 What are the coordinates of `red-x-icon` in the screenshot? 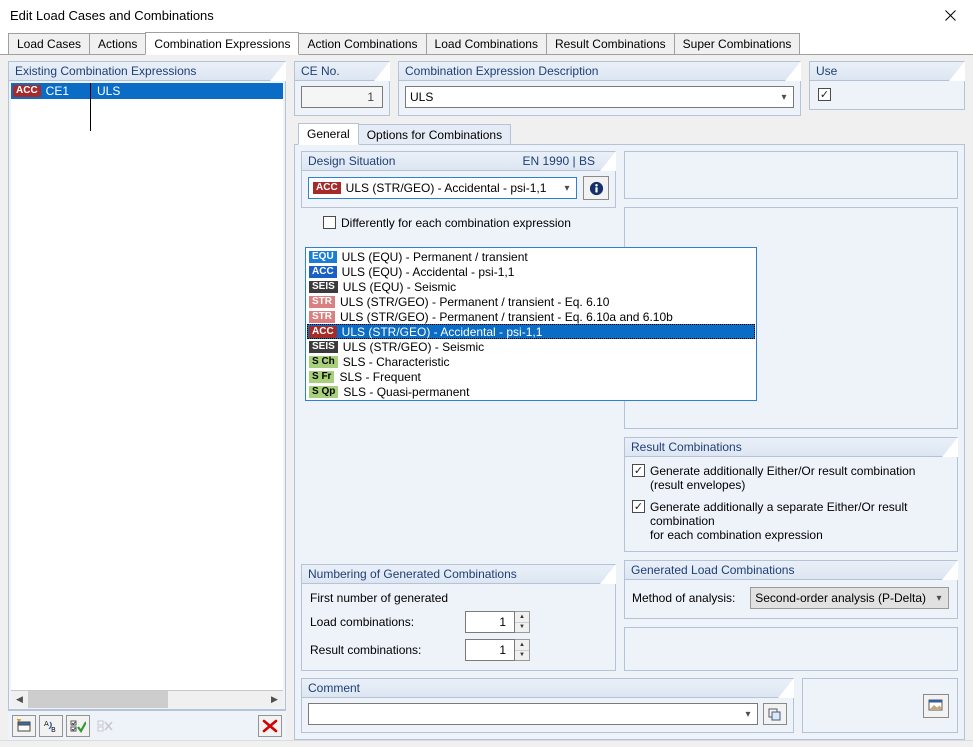 It's located at (270, 725).